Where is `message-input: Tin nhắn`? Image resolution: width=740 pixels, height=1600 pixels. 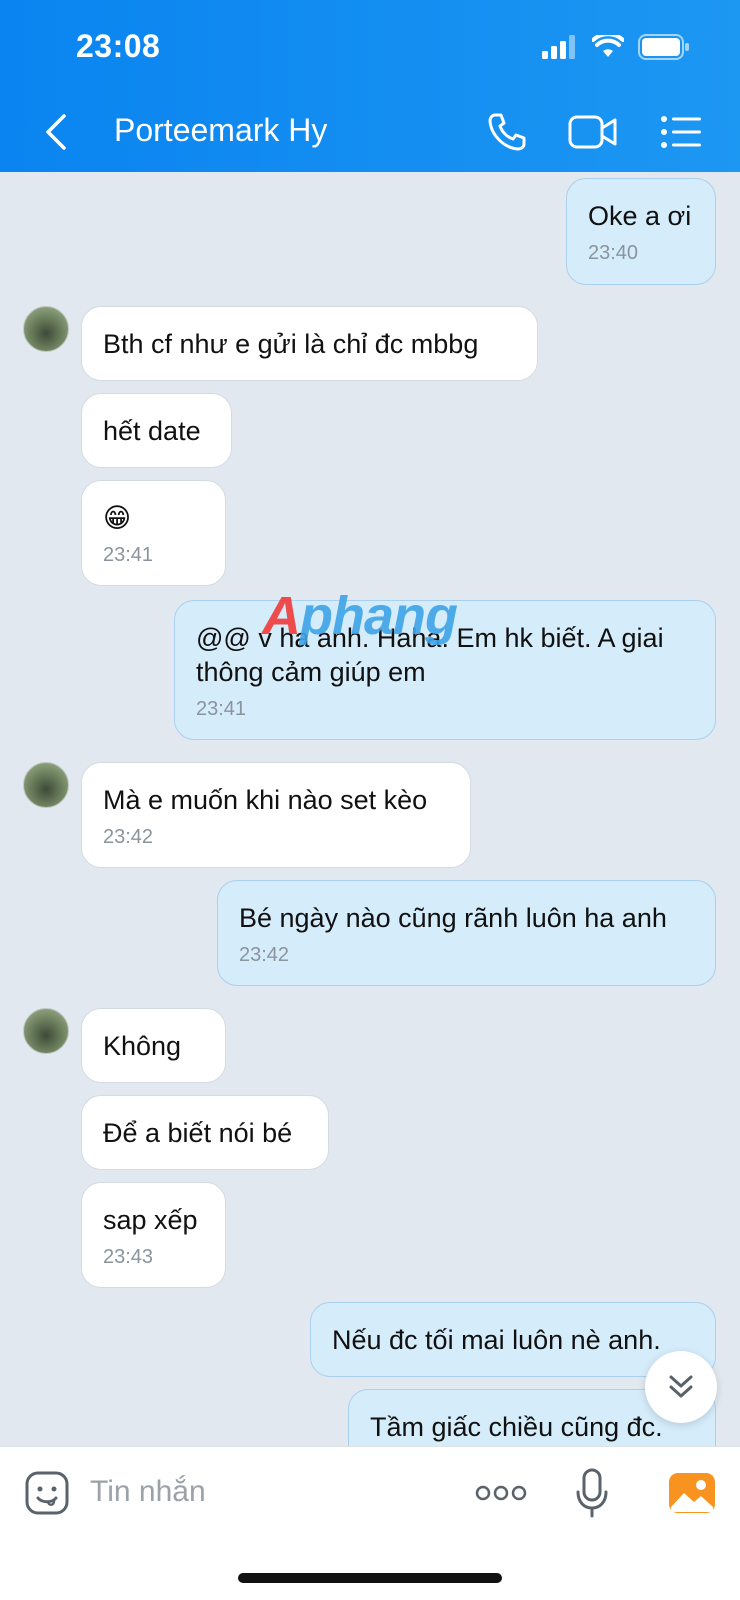
message-input: Tin nhắn is located at coordinates (148, 1492).